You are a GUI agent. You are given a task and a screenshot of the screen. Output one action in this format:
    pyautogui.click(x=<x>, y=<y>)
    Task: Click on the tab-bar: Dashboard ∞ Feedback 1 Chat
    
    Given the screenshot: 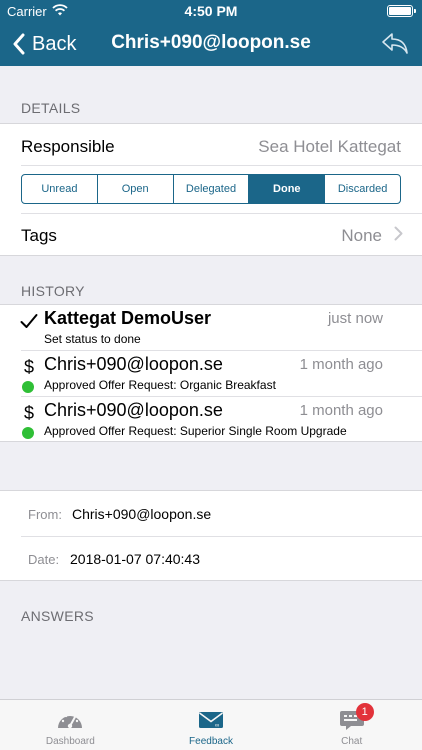 What is the action you would take?
    pyautogui.click(x=211, y=724)
    